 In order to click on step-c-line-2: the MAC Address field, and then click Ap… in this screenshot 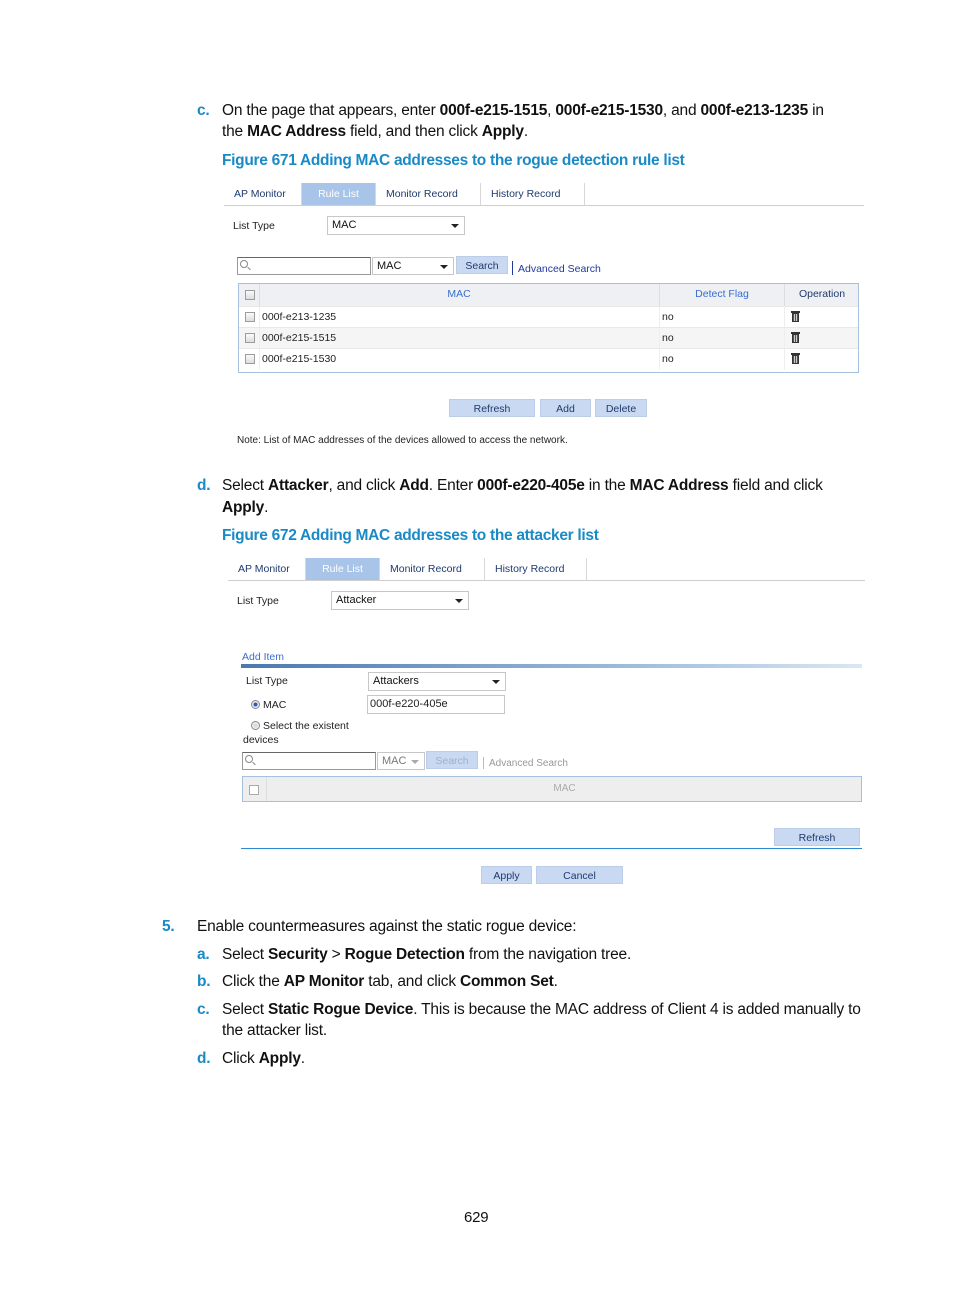, I will do `click(375, 131)`.